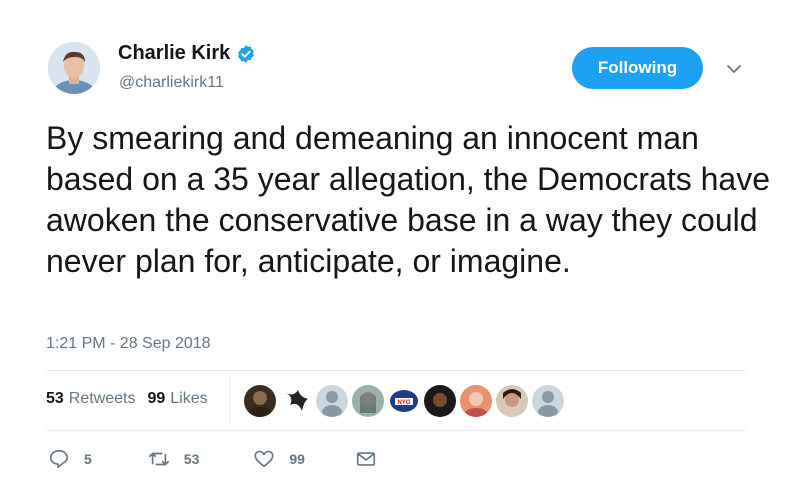 The image size is (790, 500). I want to click on following-button: Following, so click(637, 68).